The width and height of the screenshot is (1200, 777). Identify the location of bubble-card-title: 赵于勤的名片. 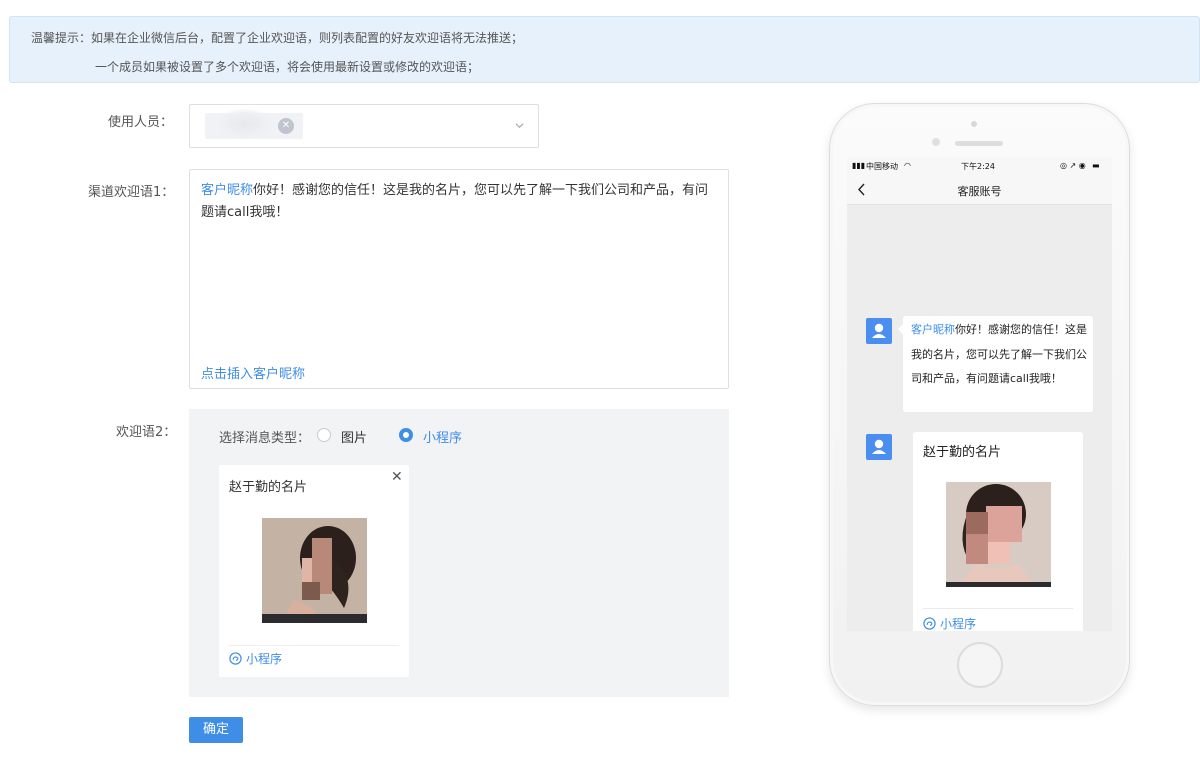
(962, 452).